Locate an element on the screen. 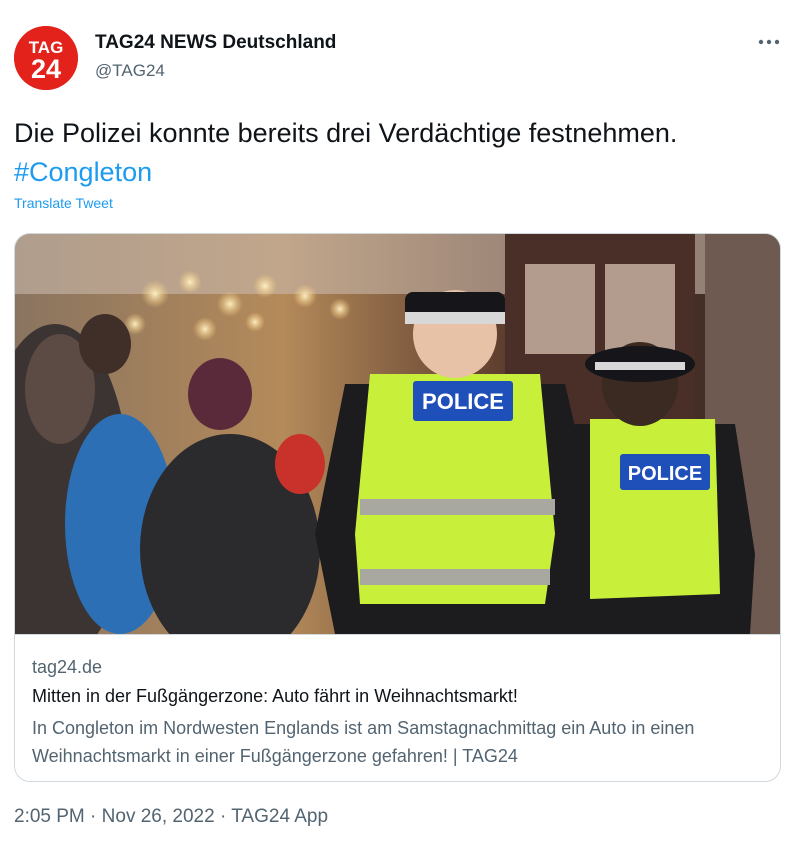 The width and height of the screenshot is (800, 845). more-horizontal-icon is located at coordinates (769, 39).